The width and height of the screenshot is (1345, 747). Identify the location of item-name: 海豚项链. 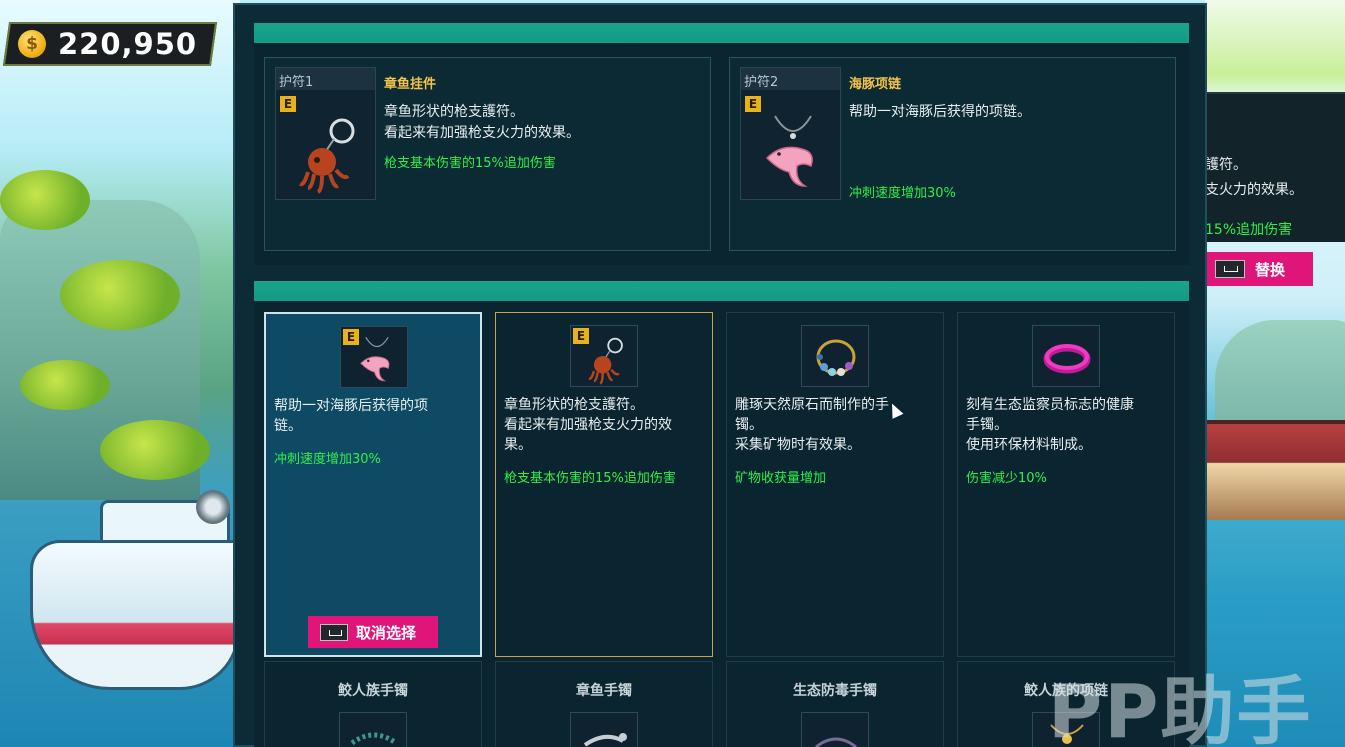
(875, 84).